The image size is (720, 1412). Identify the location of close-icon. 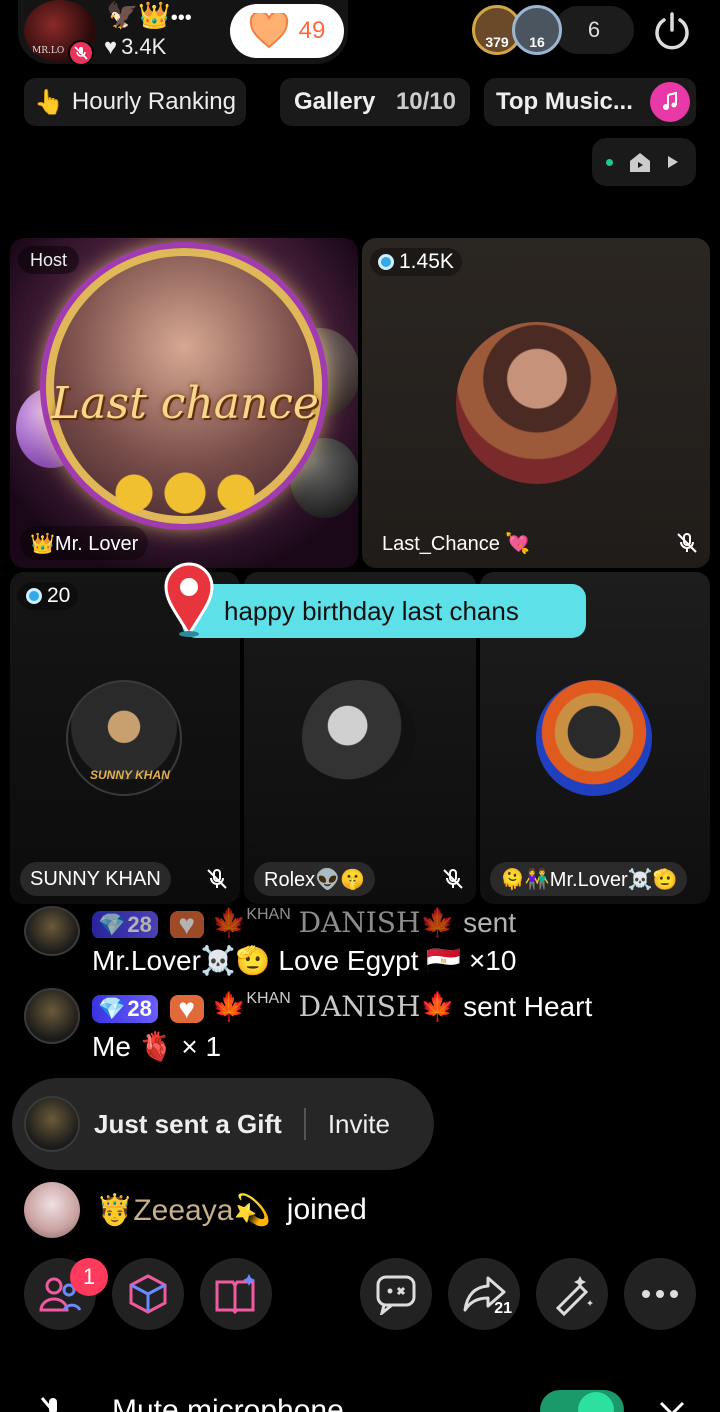
(672, 1406).